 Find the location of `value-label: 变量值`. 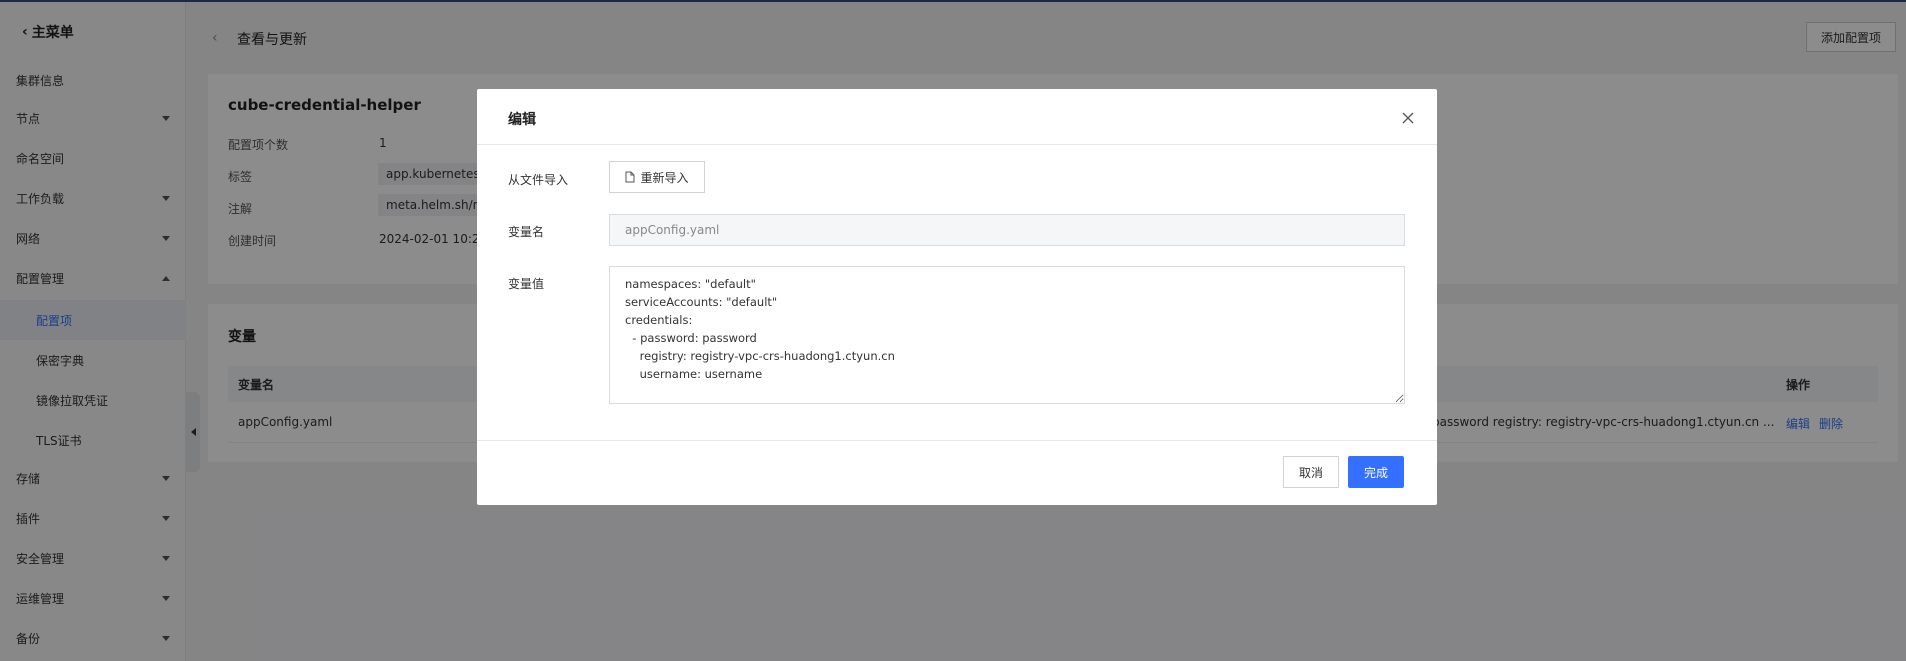

value-label: 变量值 is located at coordinates (526, 284).